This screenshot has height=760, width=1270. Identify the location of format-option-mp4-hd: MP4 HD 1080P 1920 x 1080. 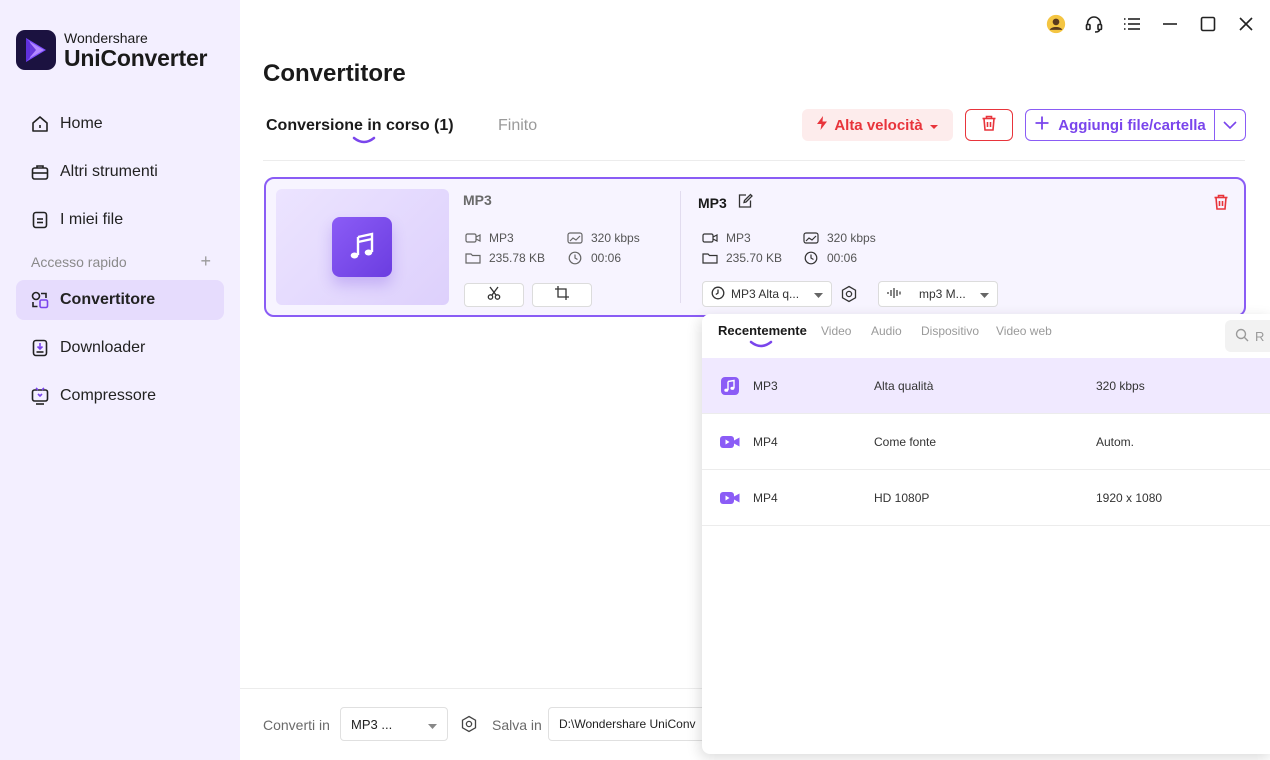
(986, 498).